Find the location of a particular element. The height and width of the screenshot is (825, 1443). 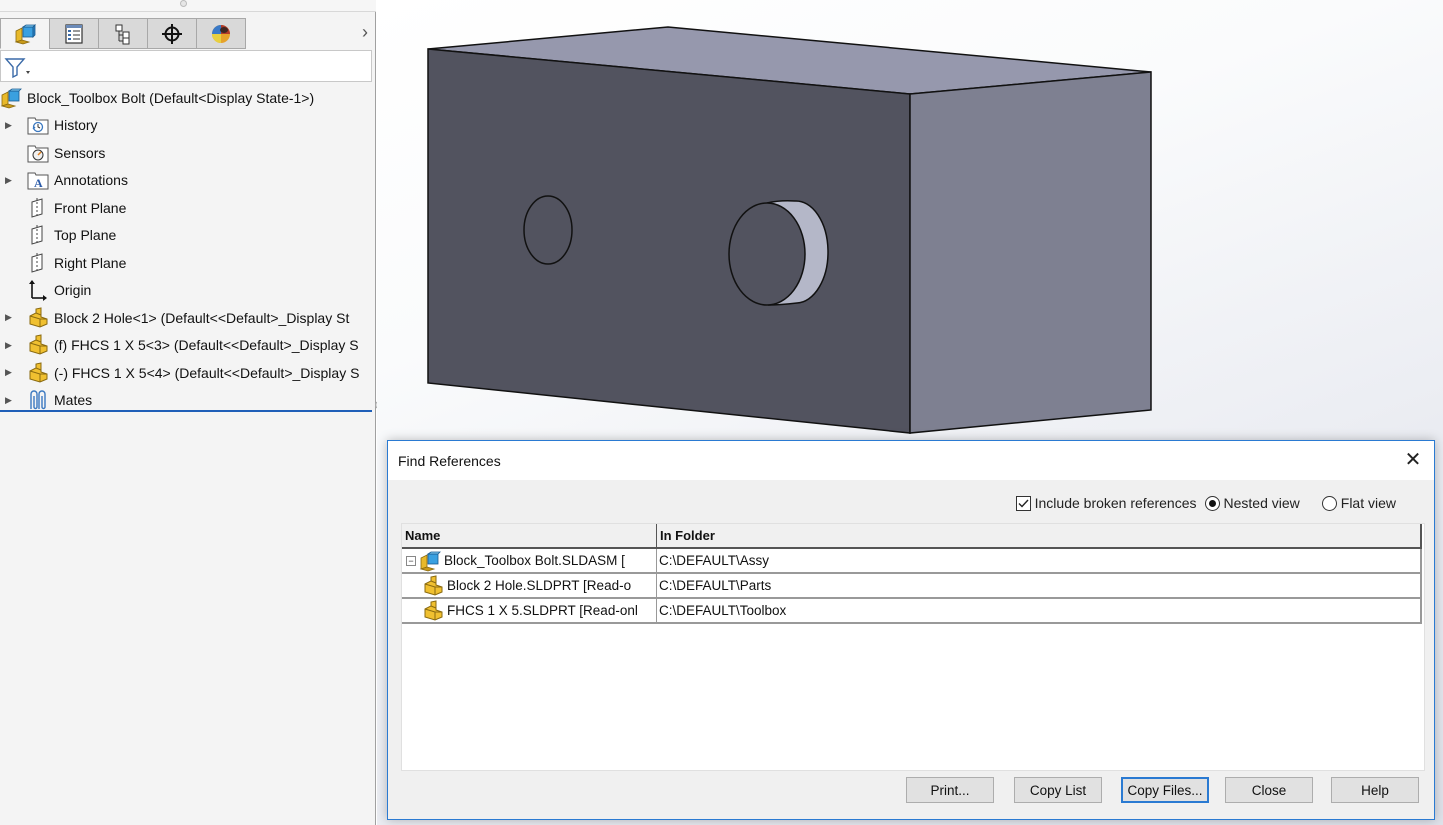

nested-view-label: Nested view is located at coordinates (1261, 503).